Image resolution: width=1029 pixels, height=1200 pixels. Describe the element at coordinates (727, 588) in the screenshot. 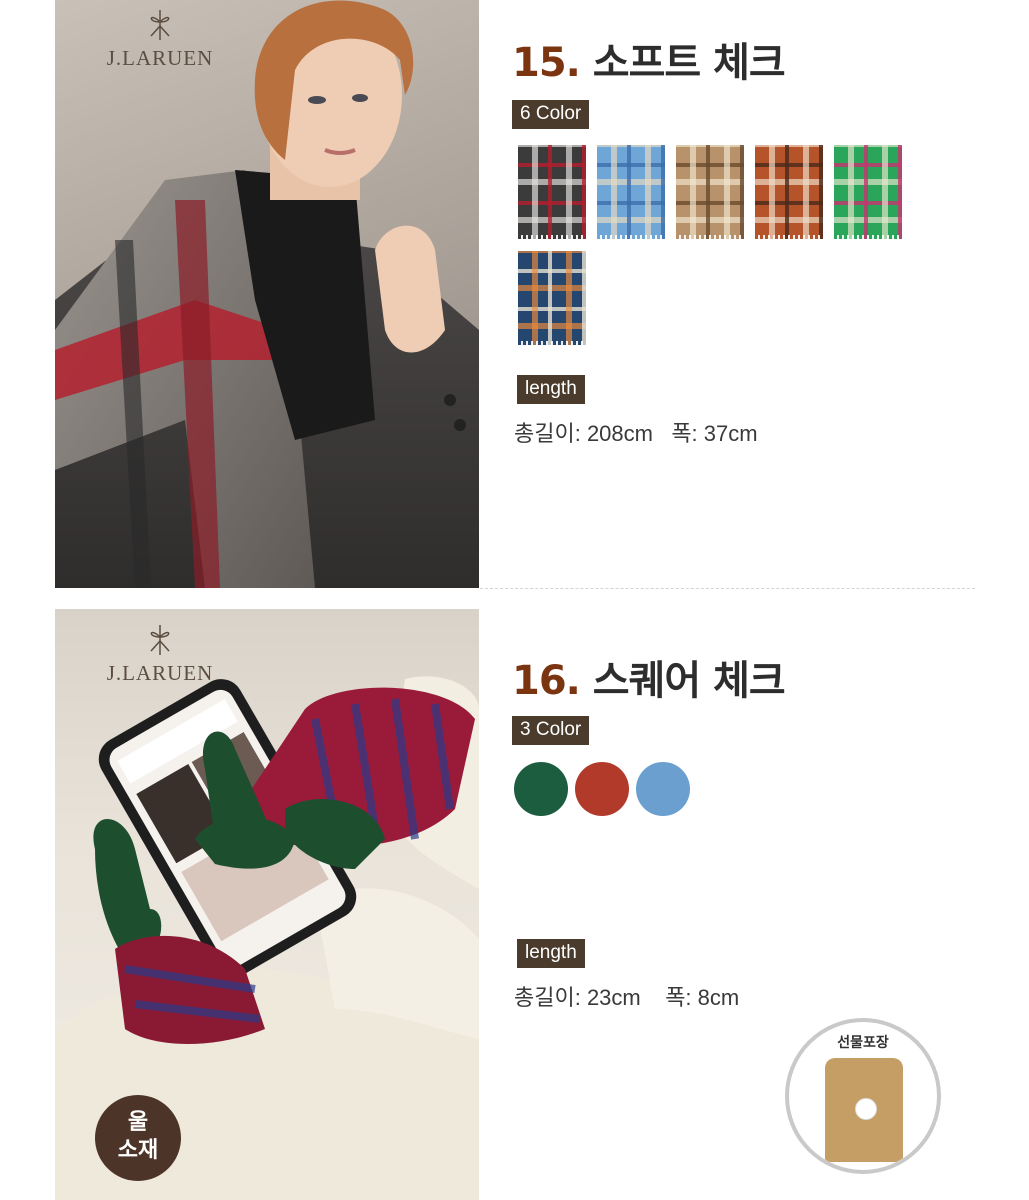

I see `section-divider` at that location.